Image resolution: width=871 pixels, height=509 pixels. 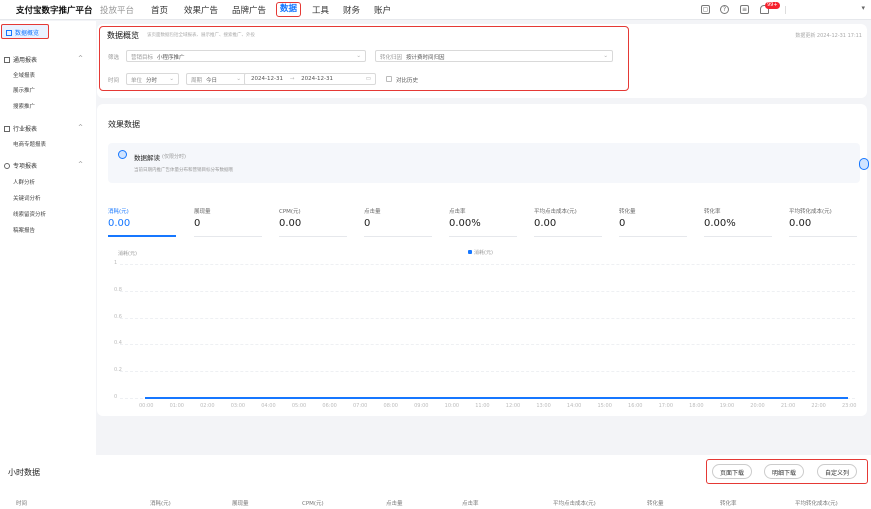 What do you see at coordinates (484, 163) in the screenshot?
I see `data-insight-panel` at bounding box center [484, 163].